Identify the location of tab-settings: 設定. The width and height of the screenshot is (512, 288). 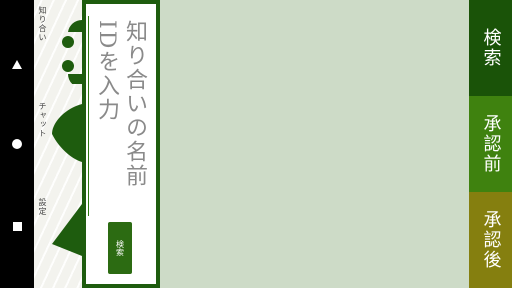
(58, 240).